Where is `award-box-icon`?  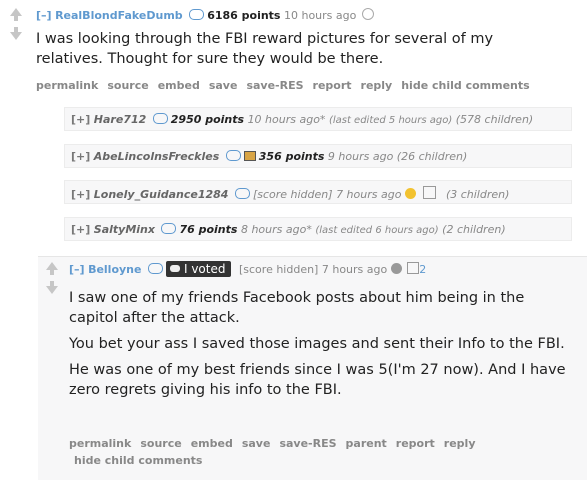 award-box-icon is located at coordinates (249, 156).